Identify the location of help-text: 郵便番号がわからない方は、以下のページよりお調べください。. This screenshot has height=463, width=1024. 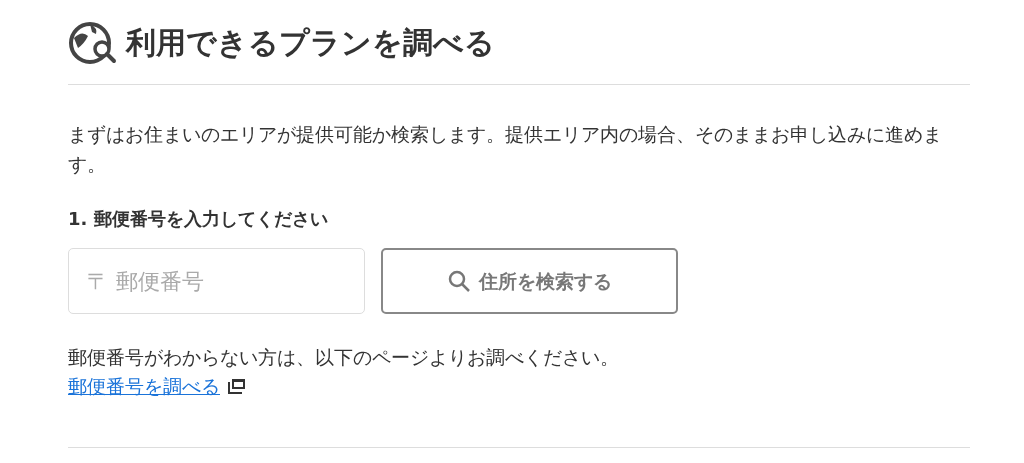
(344, 357).